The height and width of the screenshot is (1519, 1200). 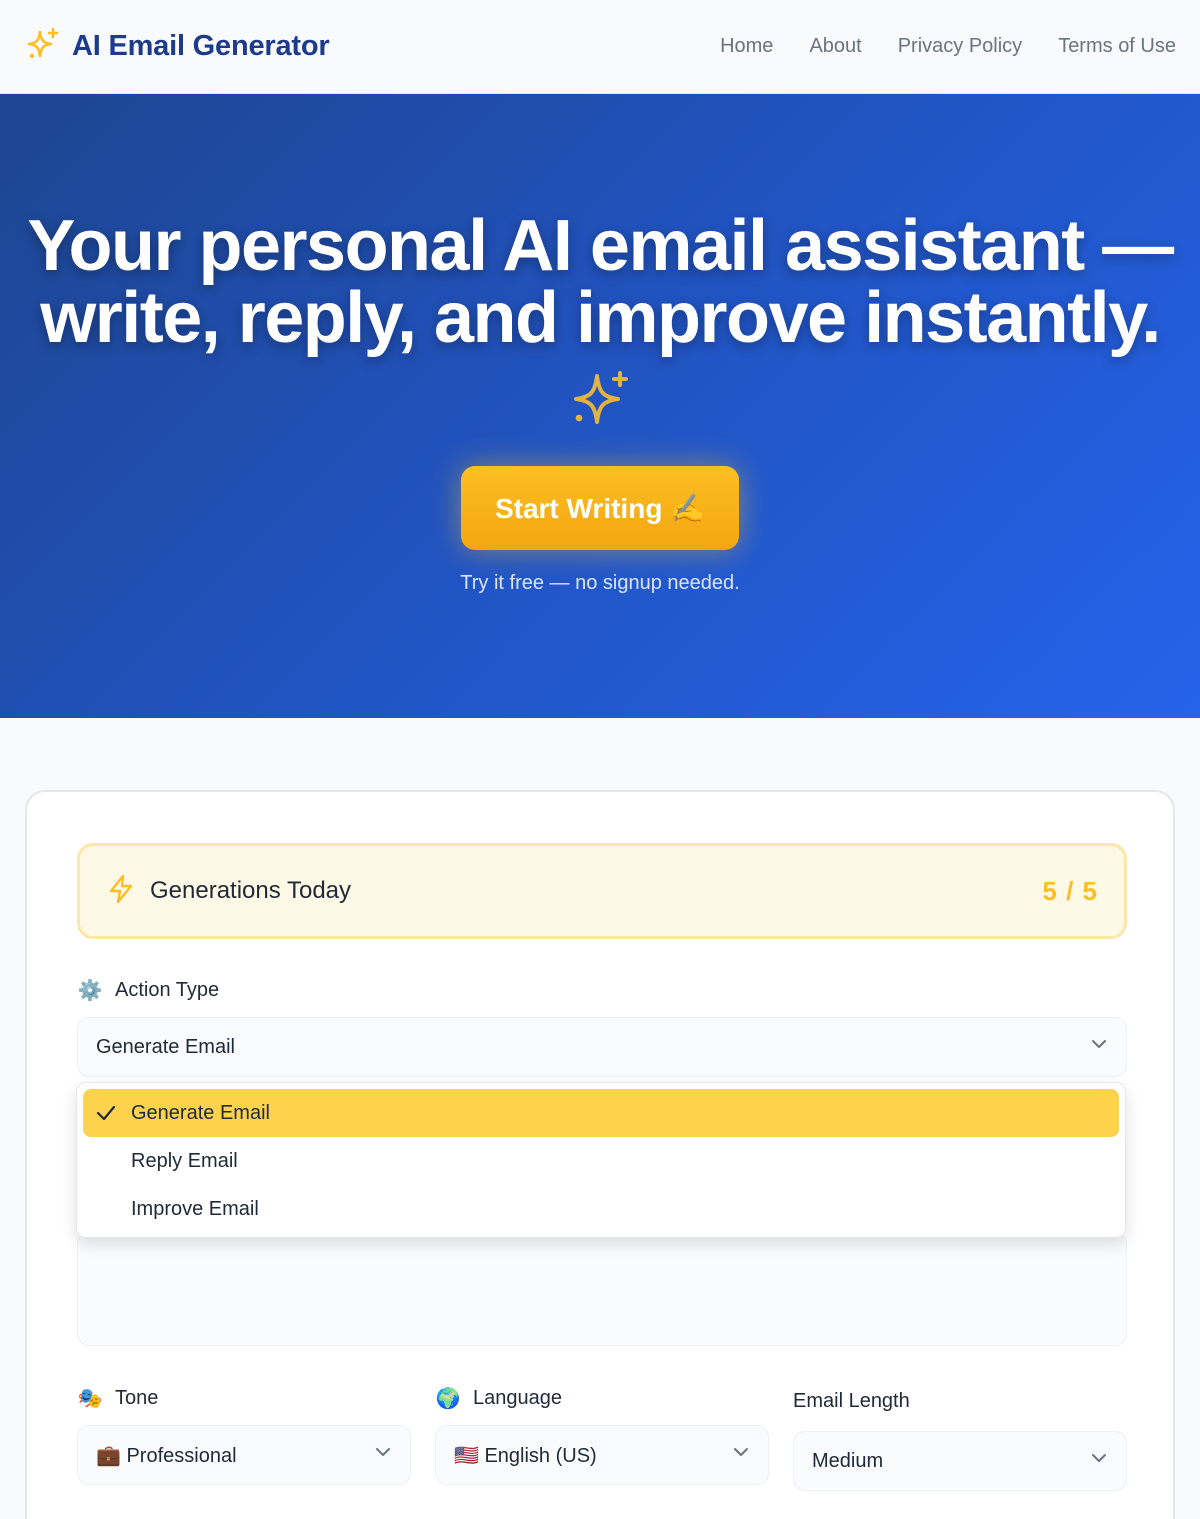 I want to click on dropdown-option-generate-email: Generate Email, so click(x=601, y=1113).